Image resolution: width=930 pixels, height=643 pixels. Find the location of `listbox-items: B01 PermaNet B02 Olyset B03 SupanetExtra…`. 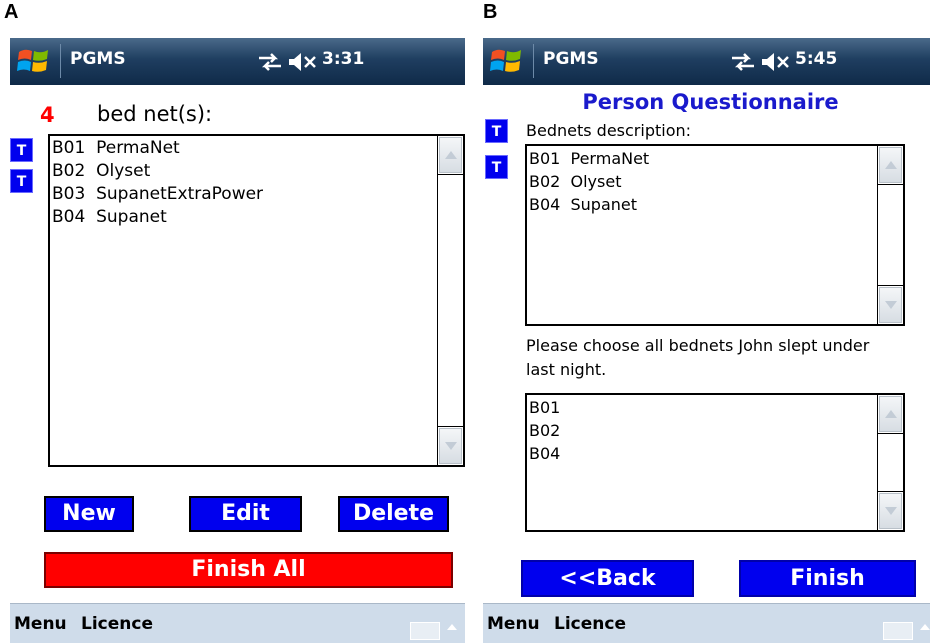

listbox-items: B01 PermaNet B02 Olyset B03 SupanetExtra… is located at coordinates (243, 182).